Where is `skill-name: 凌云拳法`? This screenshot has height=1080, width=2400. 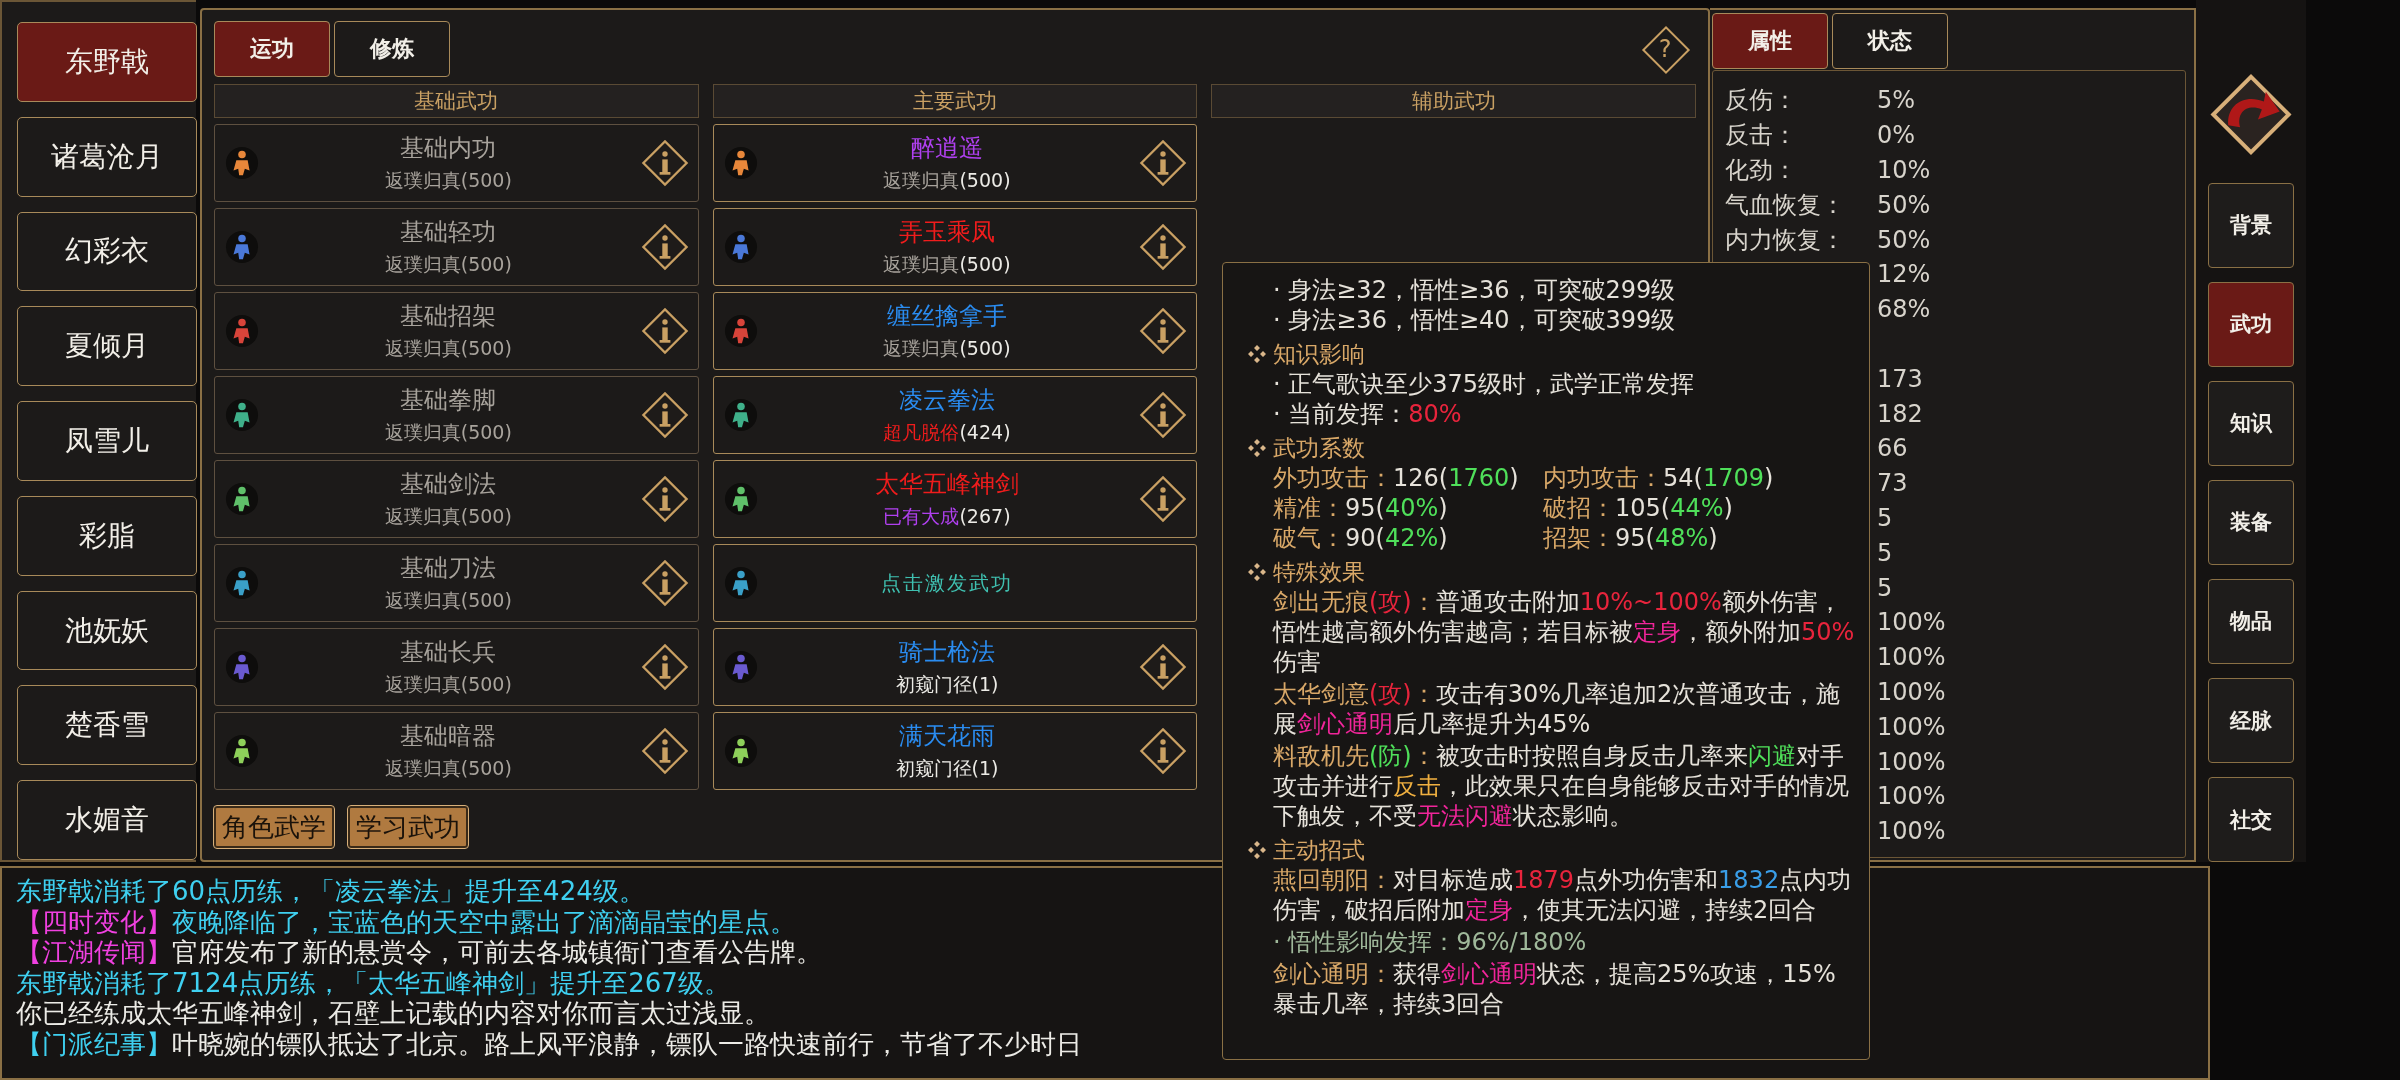
skill-name: 凌云拳法 is located at coordinates (947, 400).